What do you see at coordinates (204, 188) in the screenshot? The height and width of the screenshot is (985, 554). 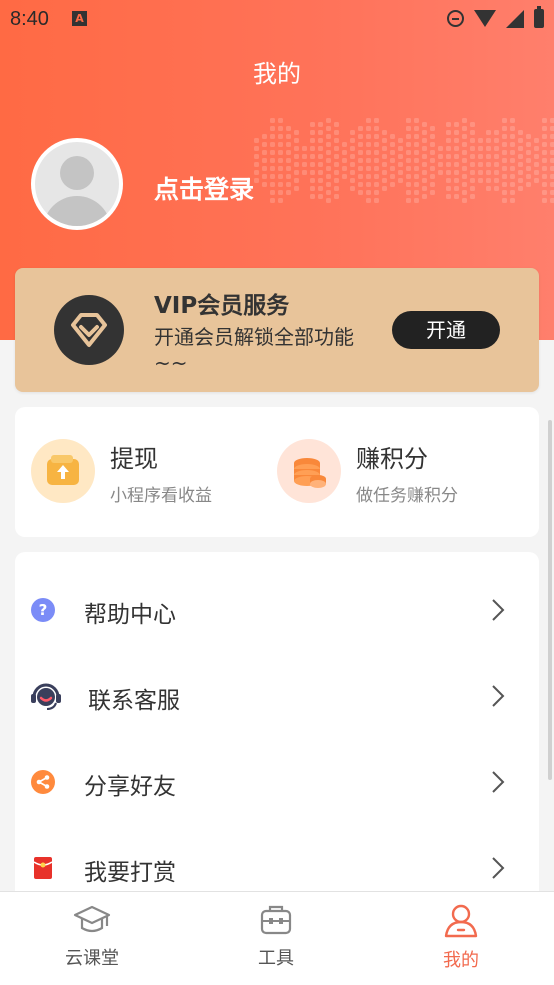 I see `login-link: 点击登录` at bounding box center [204, 188].